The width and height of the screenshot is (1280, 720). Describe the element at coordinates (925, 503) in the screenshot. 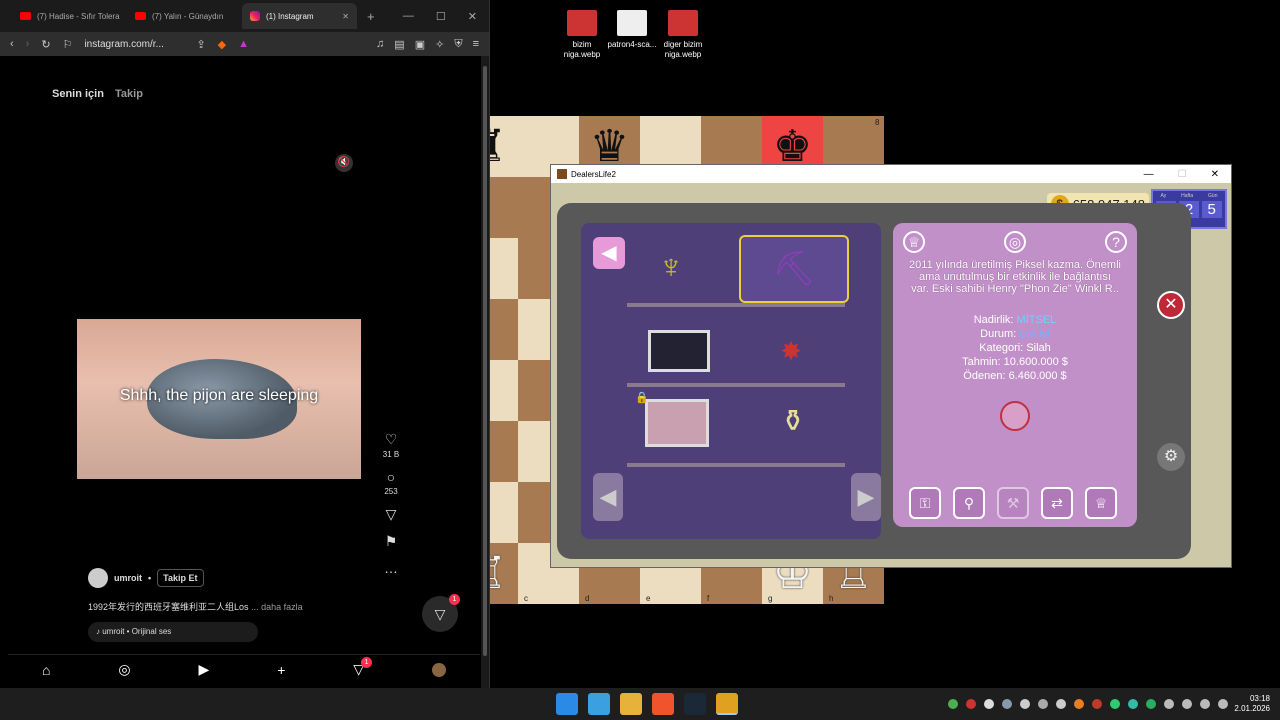

I see `lock-button: ⚿` at that location.